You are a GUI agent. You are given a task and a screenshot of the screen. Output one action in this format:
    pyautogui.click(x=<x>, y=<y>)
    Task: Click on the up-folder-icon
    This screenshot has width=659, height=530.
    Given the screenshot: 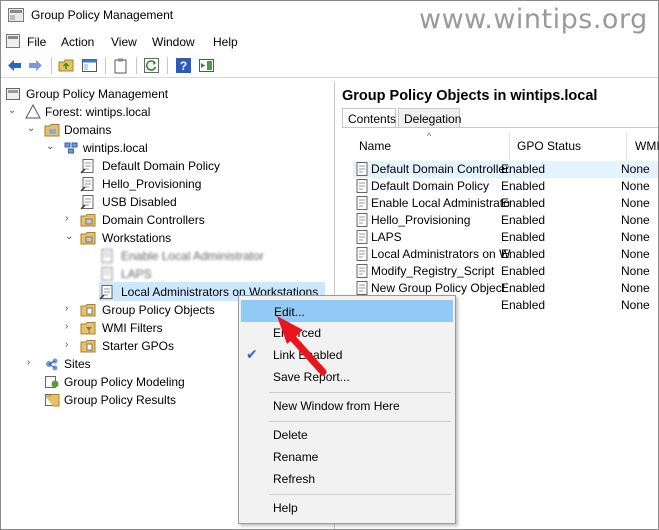 What is the action you would take?
    pyautogui.click(x=66, y=65)
    